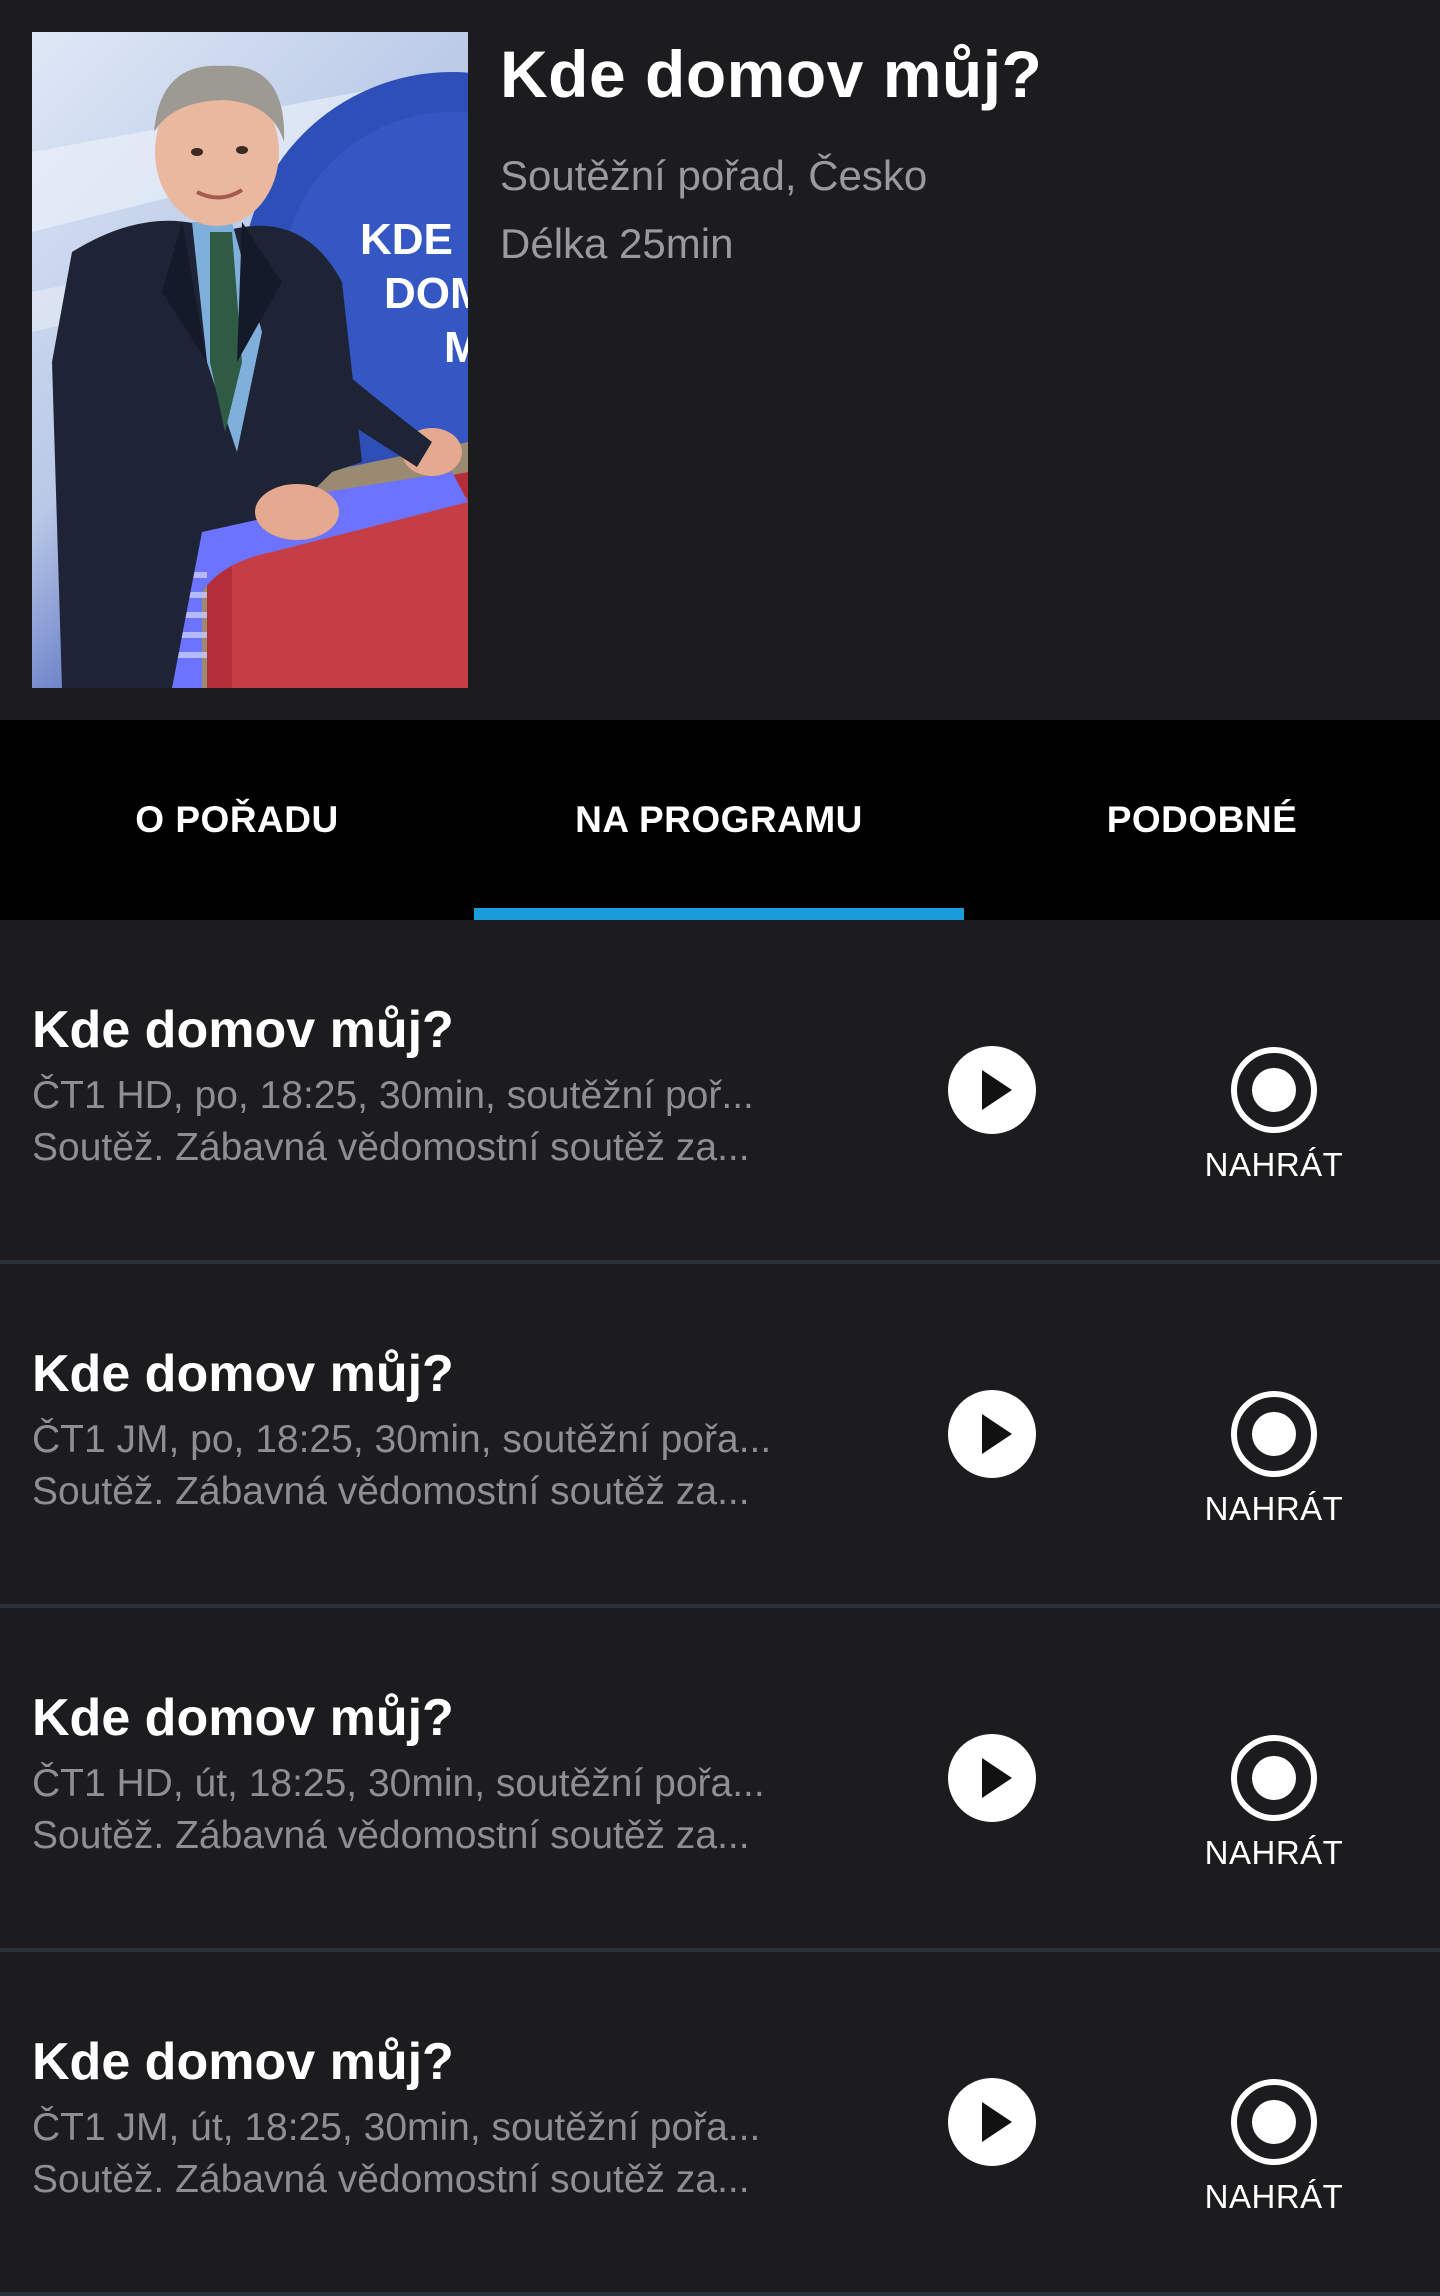  I want to click on tab-bar: O POŘADU NA PROGRAMU PODOBNÉ, so click(720, 820).